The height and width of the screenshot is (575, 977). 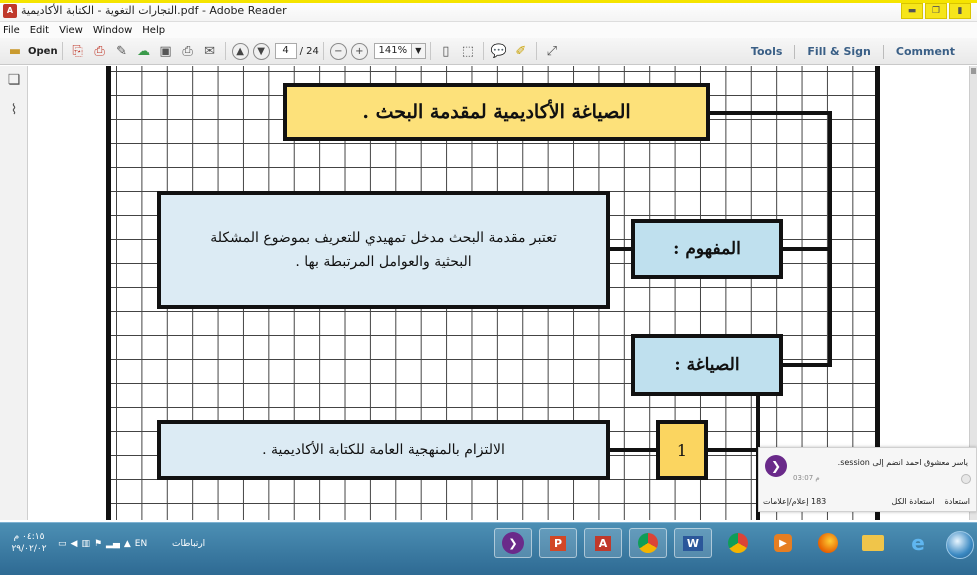 What do you see at coordinates (499, 51) in the screenshot?
I see `comment-bubble-icon: 💬` at bounding box center [499, 51].